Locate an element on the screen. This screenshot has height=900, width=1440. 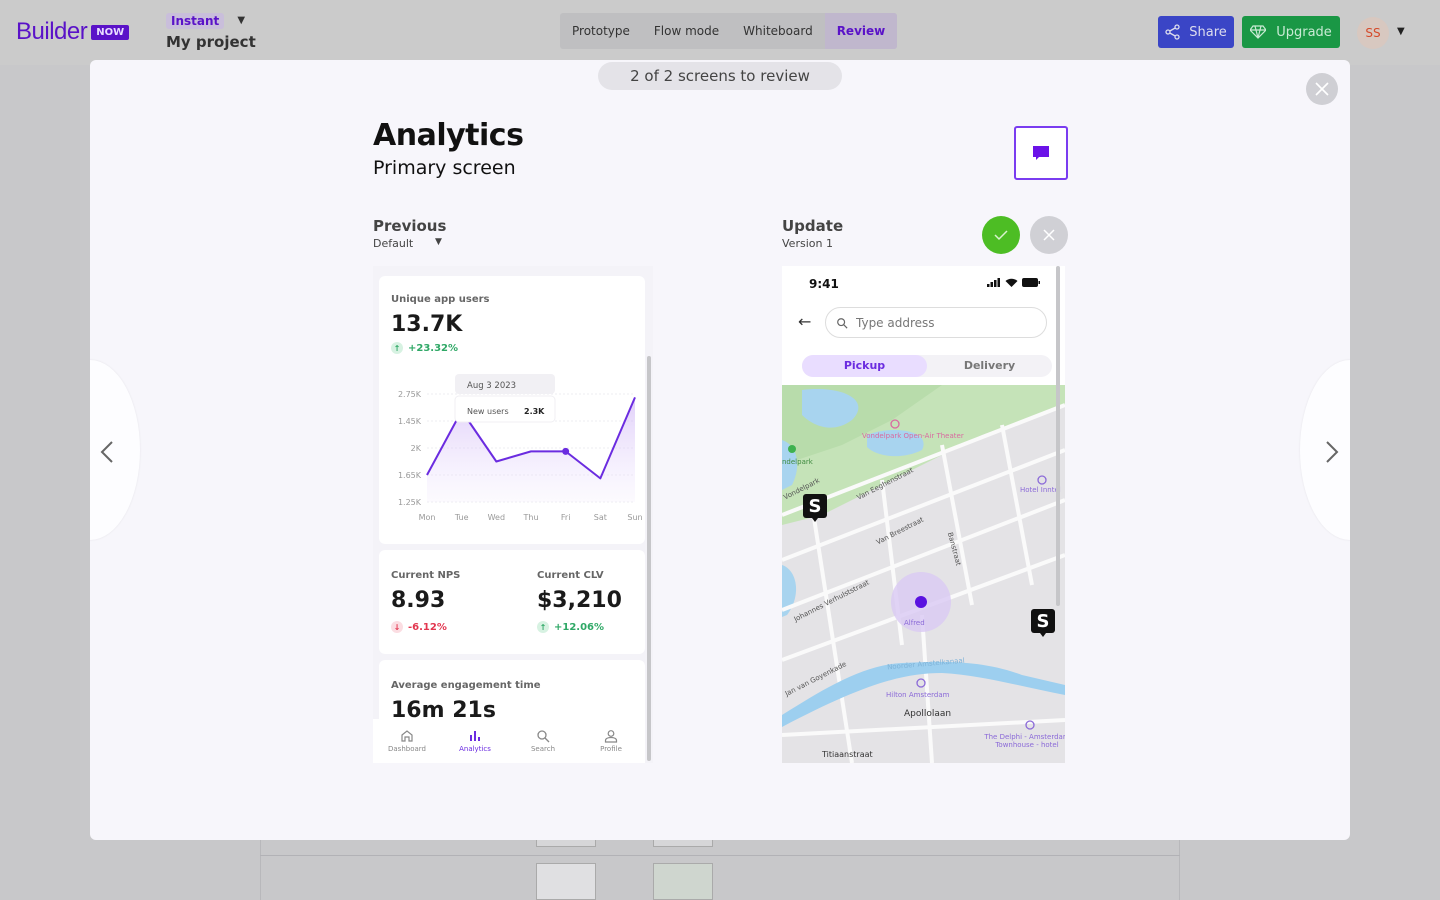
previous-screen-button is located at coordinates (115, 450).